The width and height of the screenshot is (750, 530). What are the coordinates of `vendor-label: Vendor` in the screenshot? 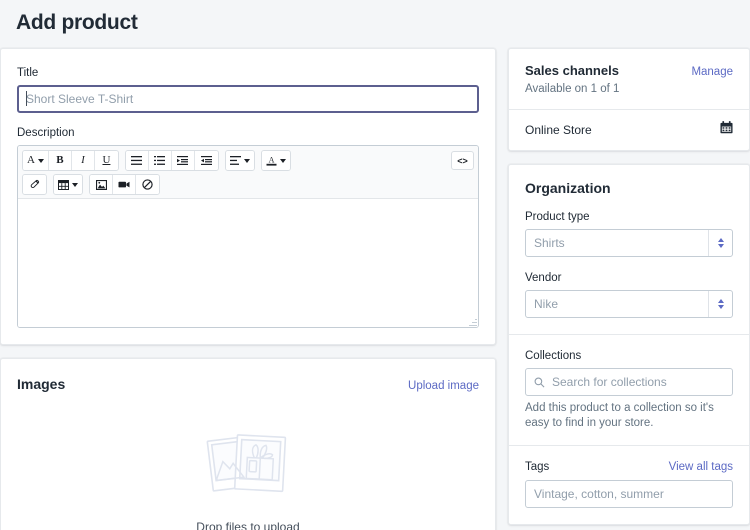 It's located at (543, 278).